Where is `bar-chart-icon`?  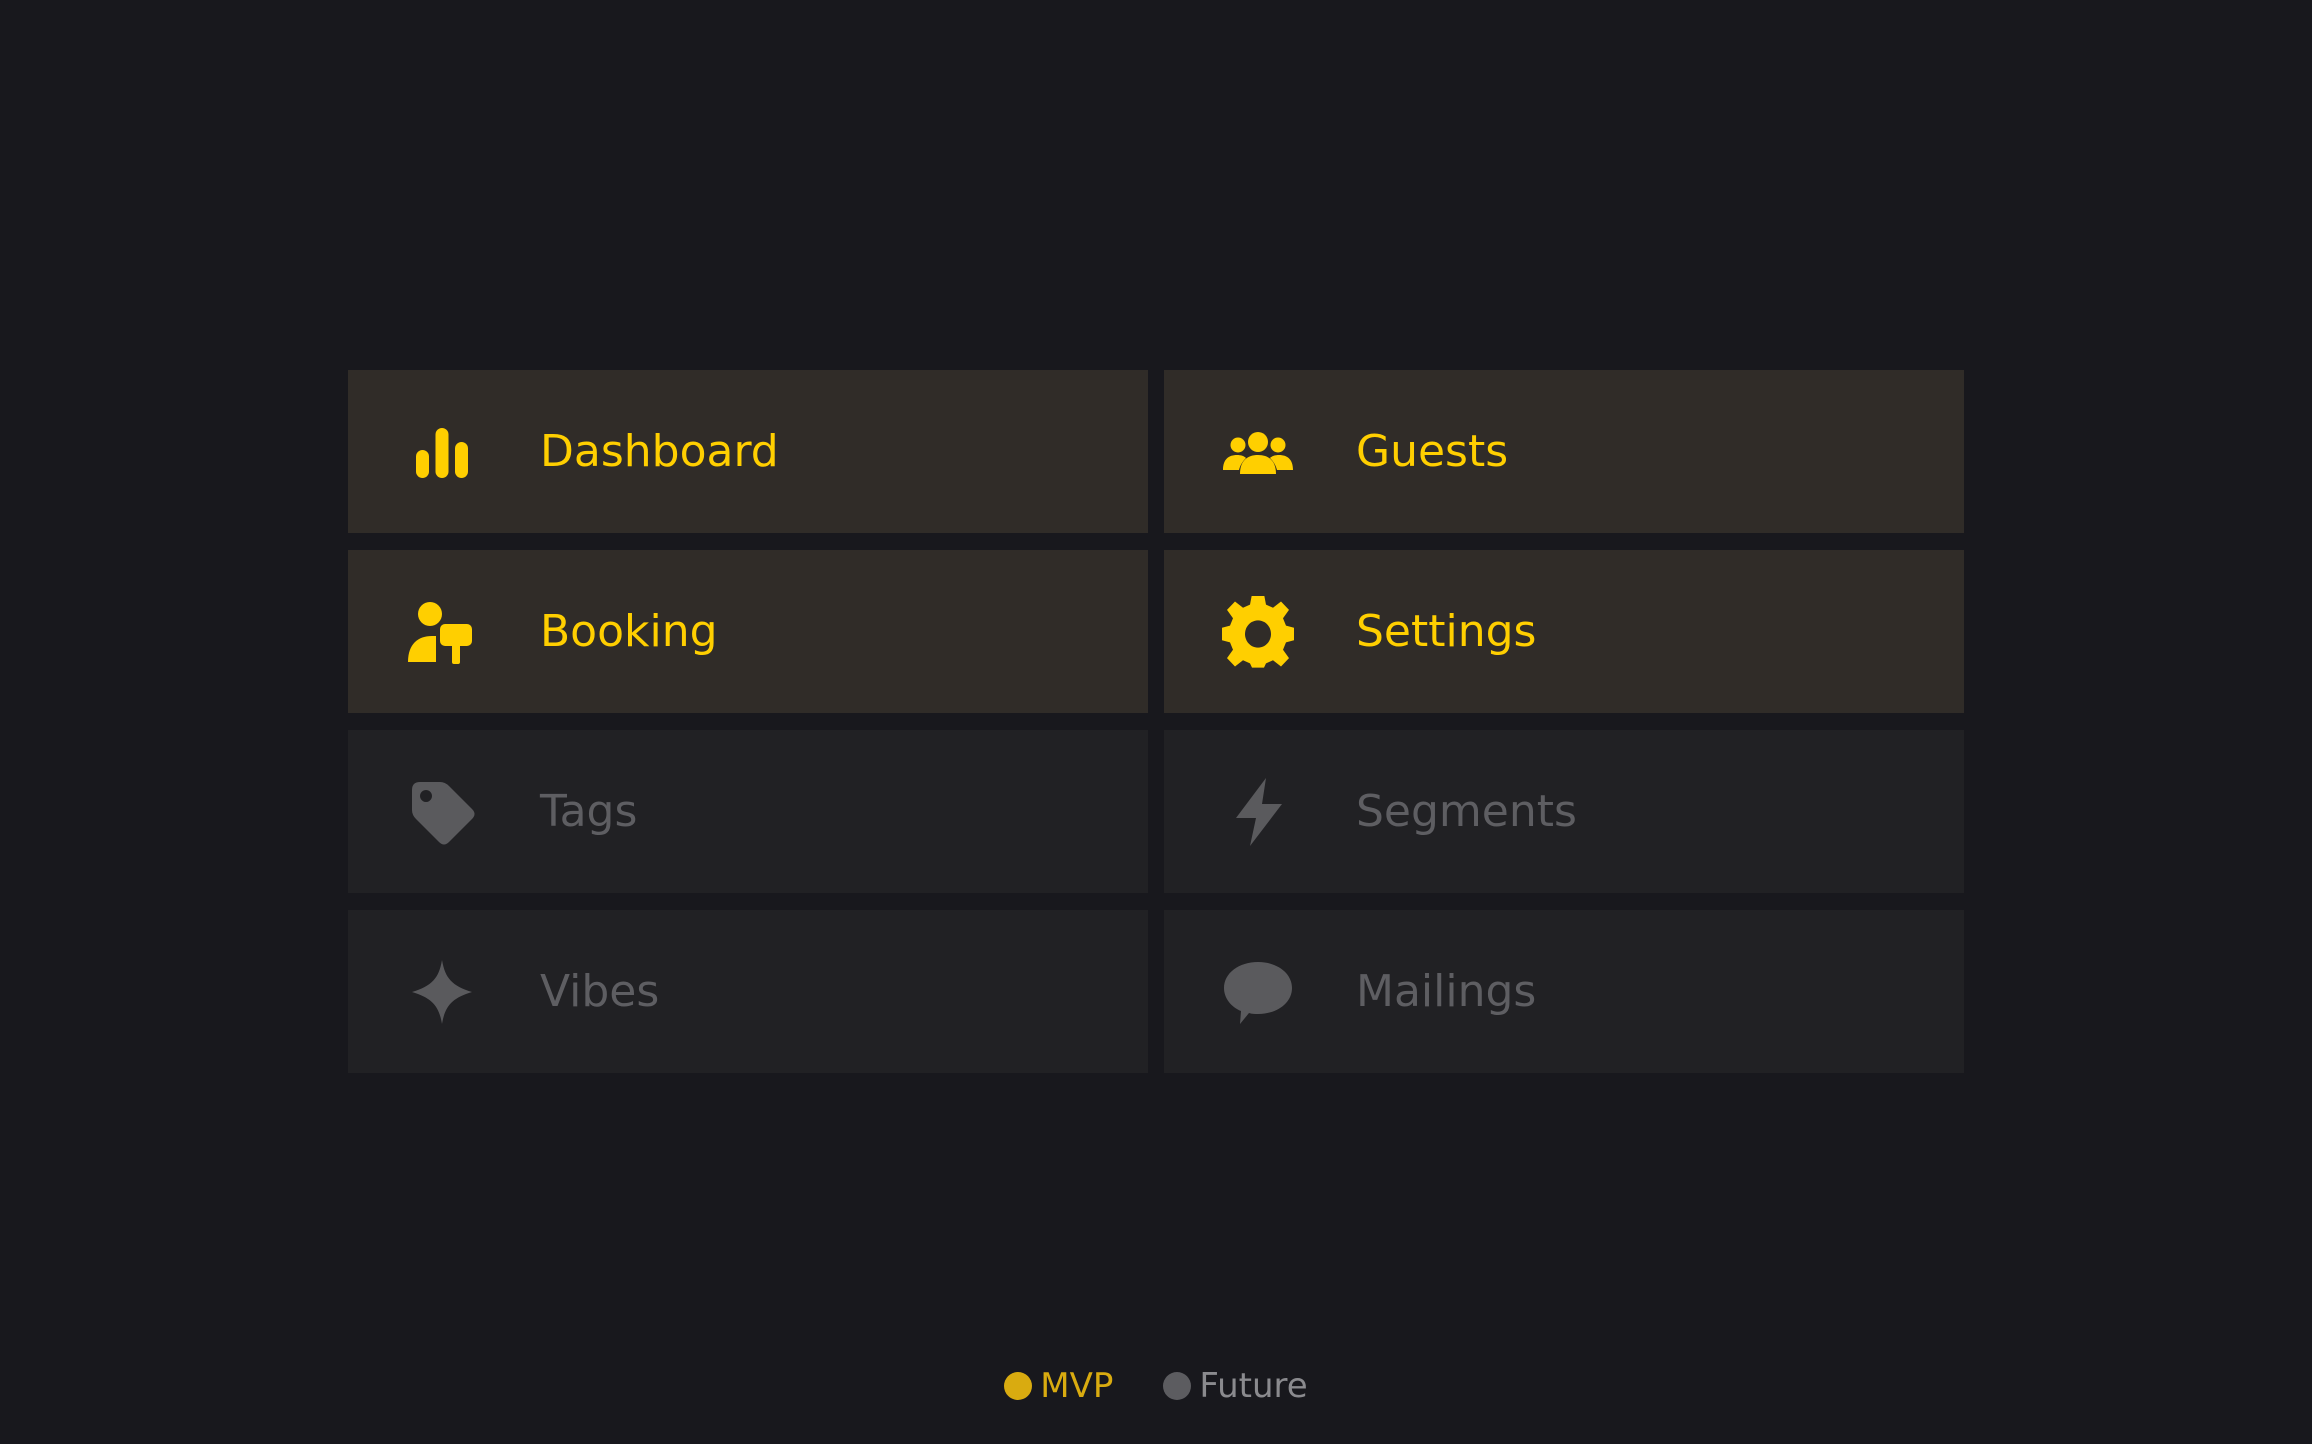
bar-chart-icon is located at coordinates (442, 452).